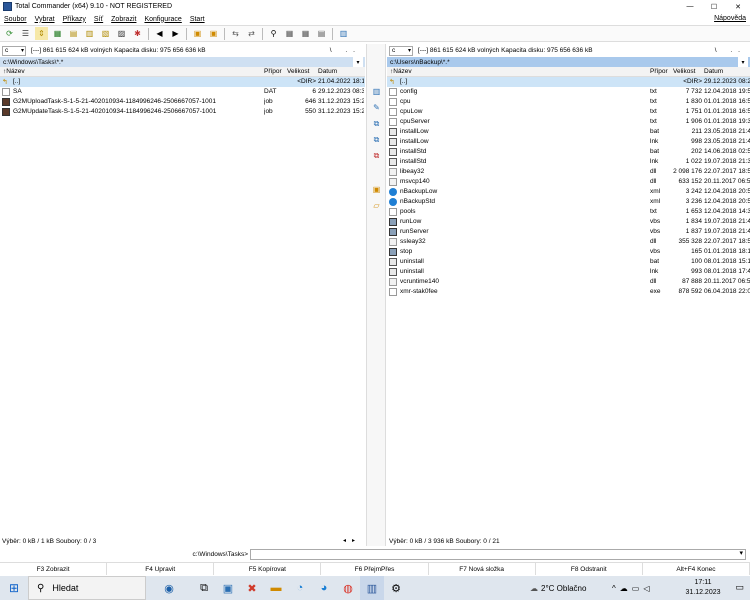 This screenshot has height=600, width=750. I want to click on f5-copy-button: F5 Kopírovat, so click(268, 569).